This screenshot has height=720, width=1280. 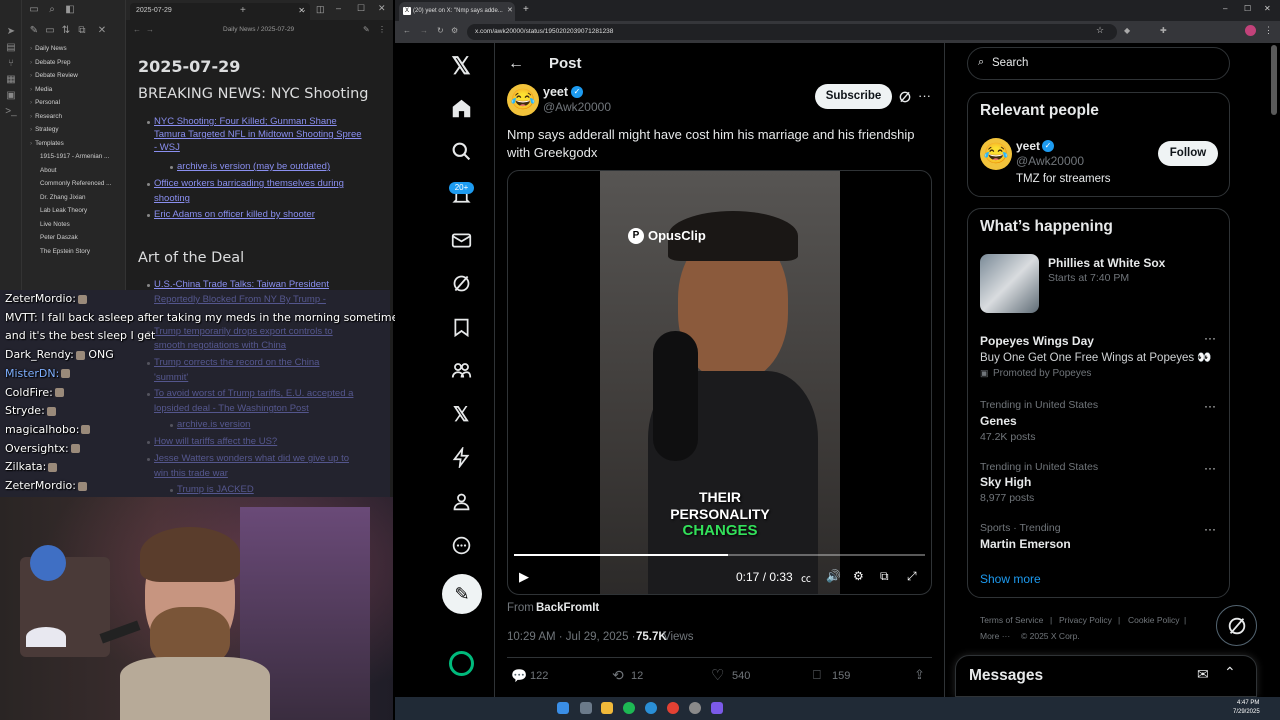 I want to click on note-link: archive.is version (may be outdated), so click(x=253, y=166).